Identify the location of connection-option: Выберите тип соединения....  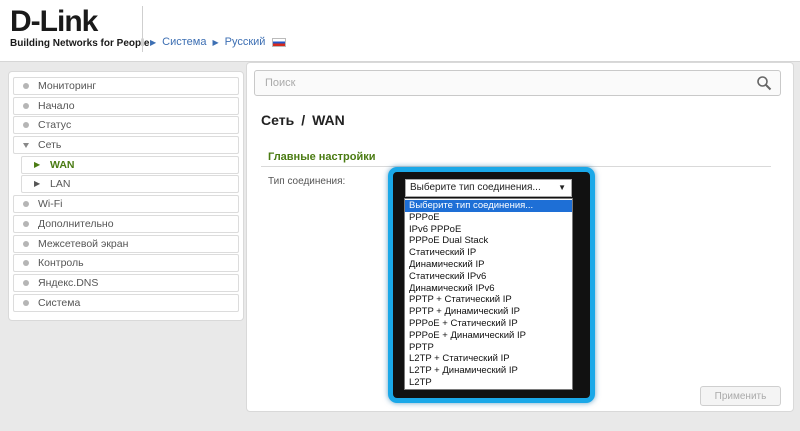
(488, 206).